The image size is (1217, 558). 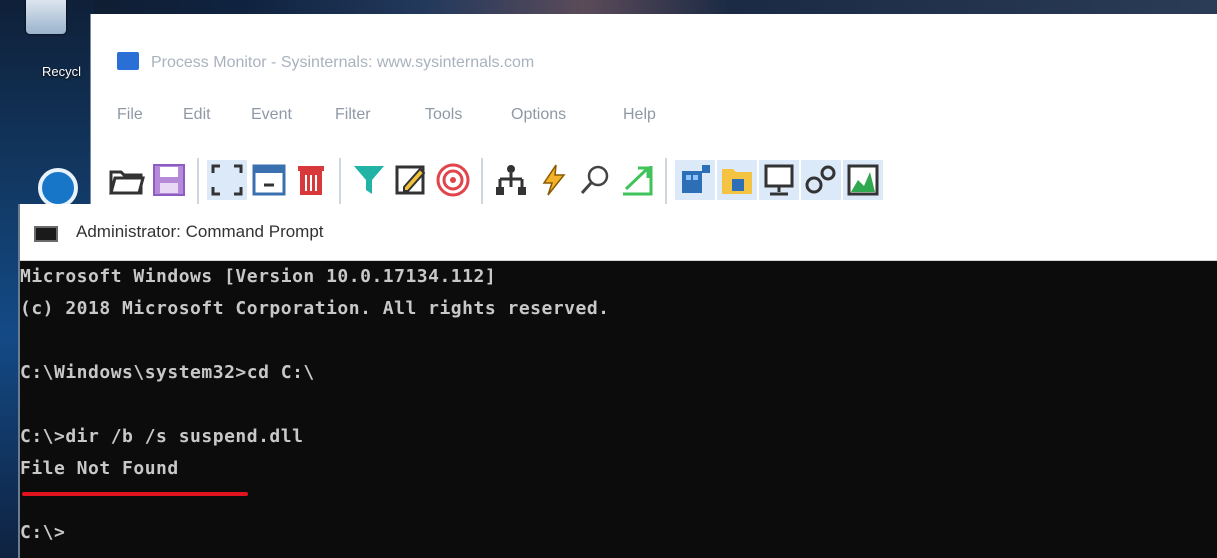 I want to click on filter-icon, so click(x=369, y=180).